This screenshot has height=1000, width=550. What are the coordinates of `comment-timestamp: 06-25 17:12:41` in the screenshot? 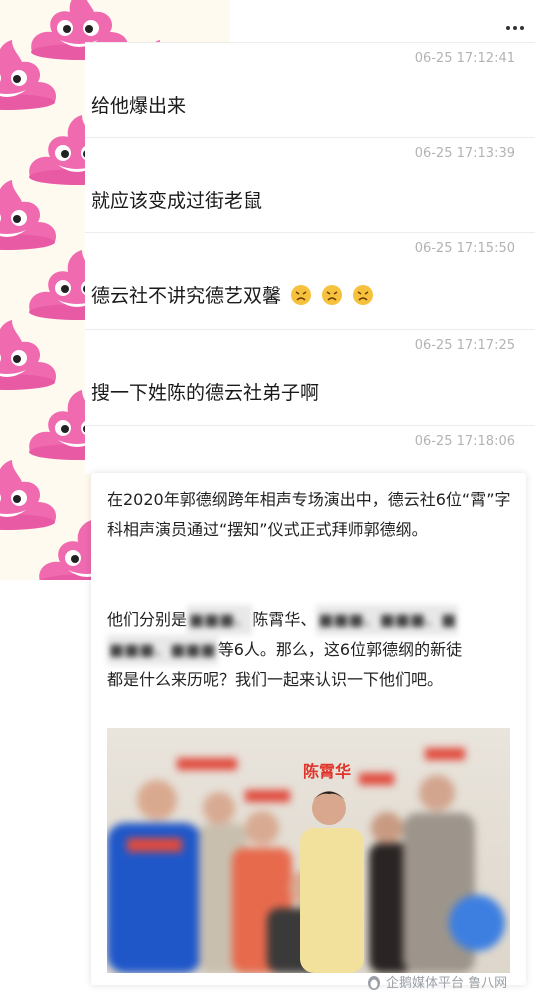 It's located at (464, 58).